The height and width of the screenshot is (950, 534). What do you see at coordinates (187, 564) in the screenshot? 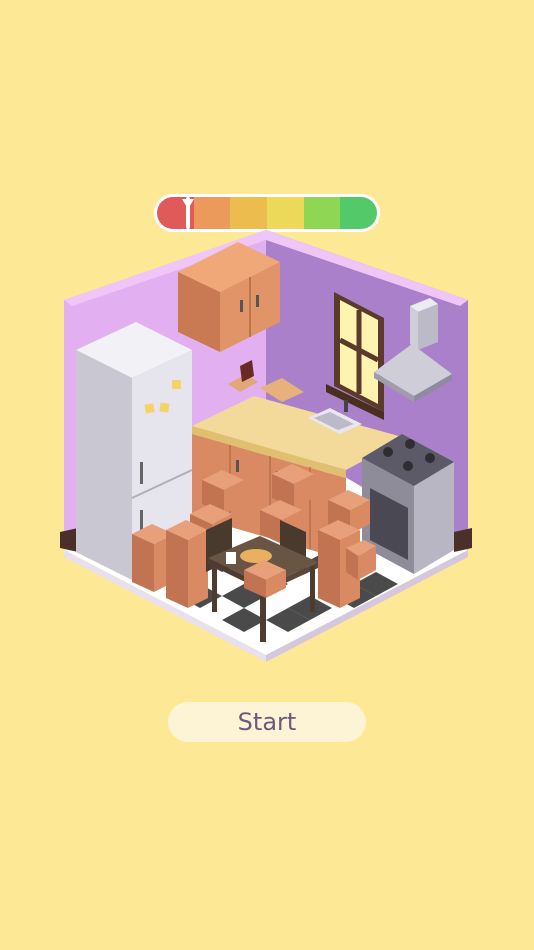
I see `box` at bounding box center [187, 564].